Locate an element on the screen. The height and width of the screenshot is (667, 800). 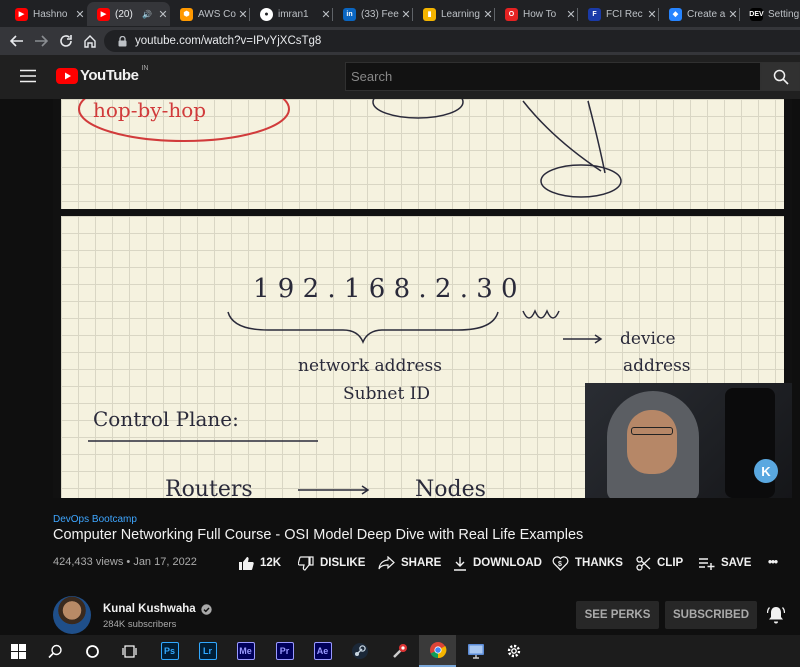
youtube-logo: YouTube IN is located at coordinates (102, 74).